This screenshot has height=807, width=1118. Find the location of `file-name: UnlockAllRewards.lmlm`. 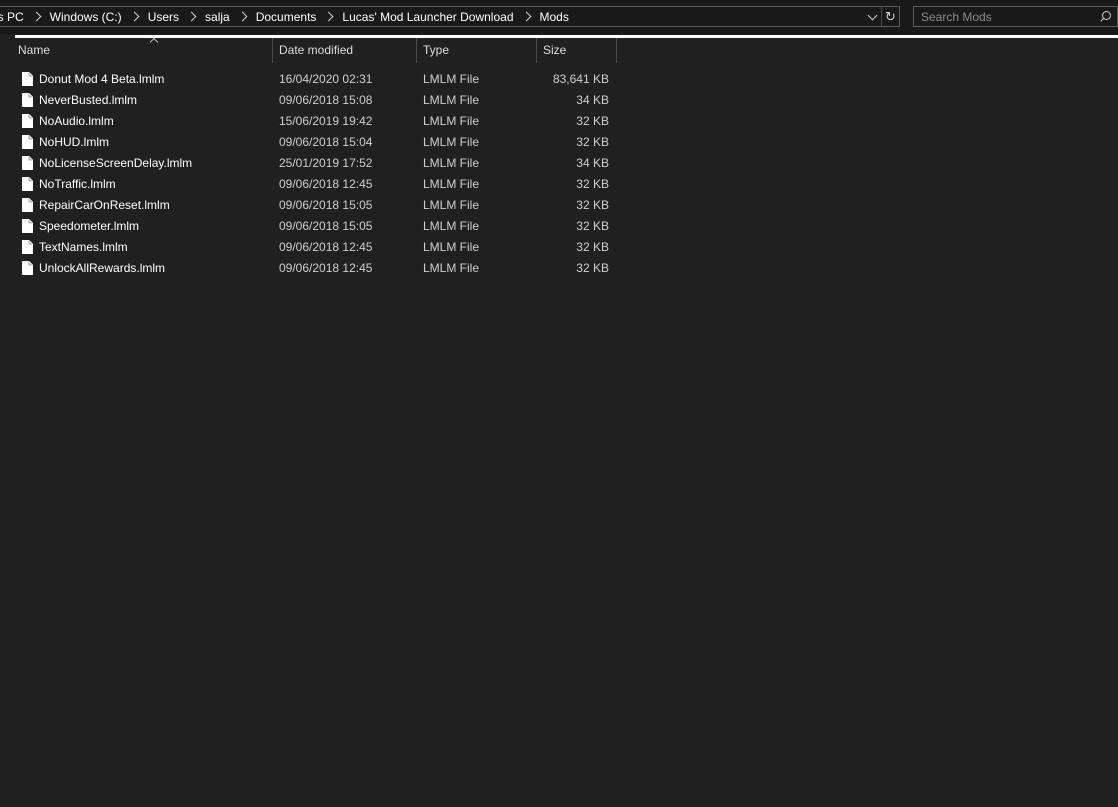

file-name: UnlockAllRewards.lmlm is located at coordinates (102, 268).